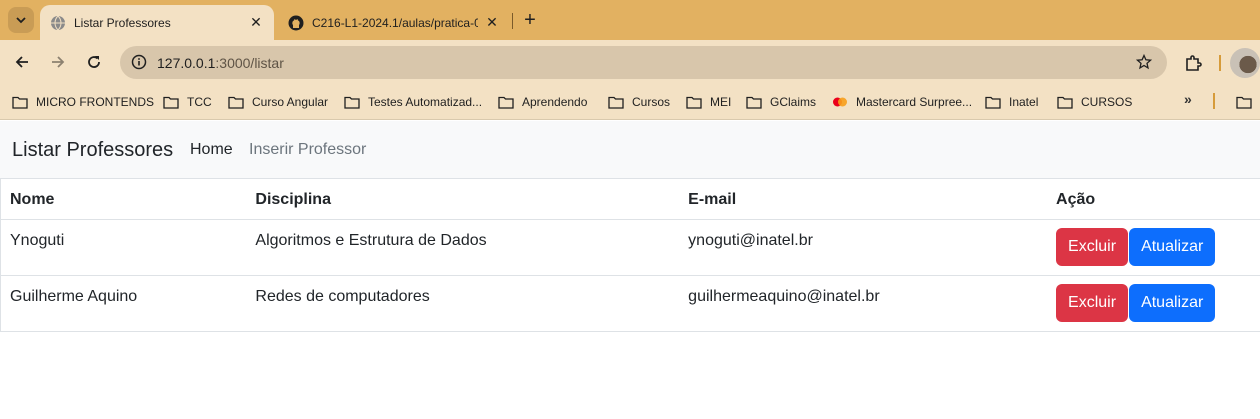  Describe the element at coordinates (1024, 102) in the screenshot. I see `bookmark-label: Inatel` at that location.